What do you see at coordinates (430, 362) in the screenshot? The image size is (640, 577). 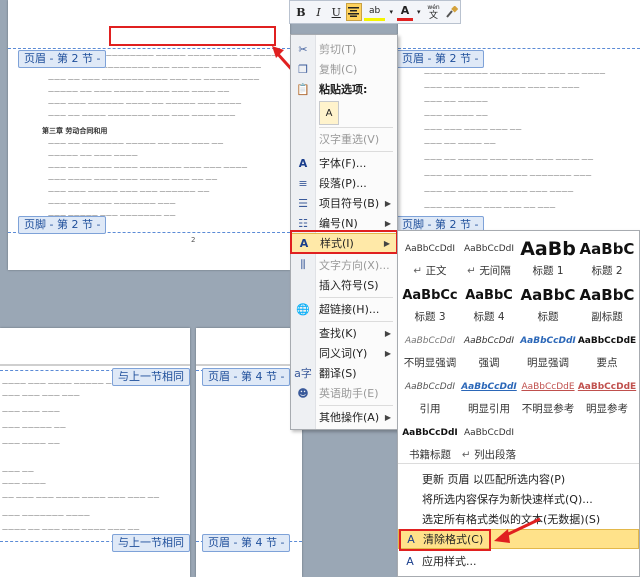 I see `style-name: 不明显强调` at bounding box center [430, 362].